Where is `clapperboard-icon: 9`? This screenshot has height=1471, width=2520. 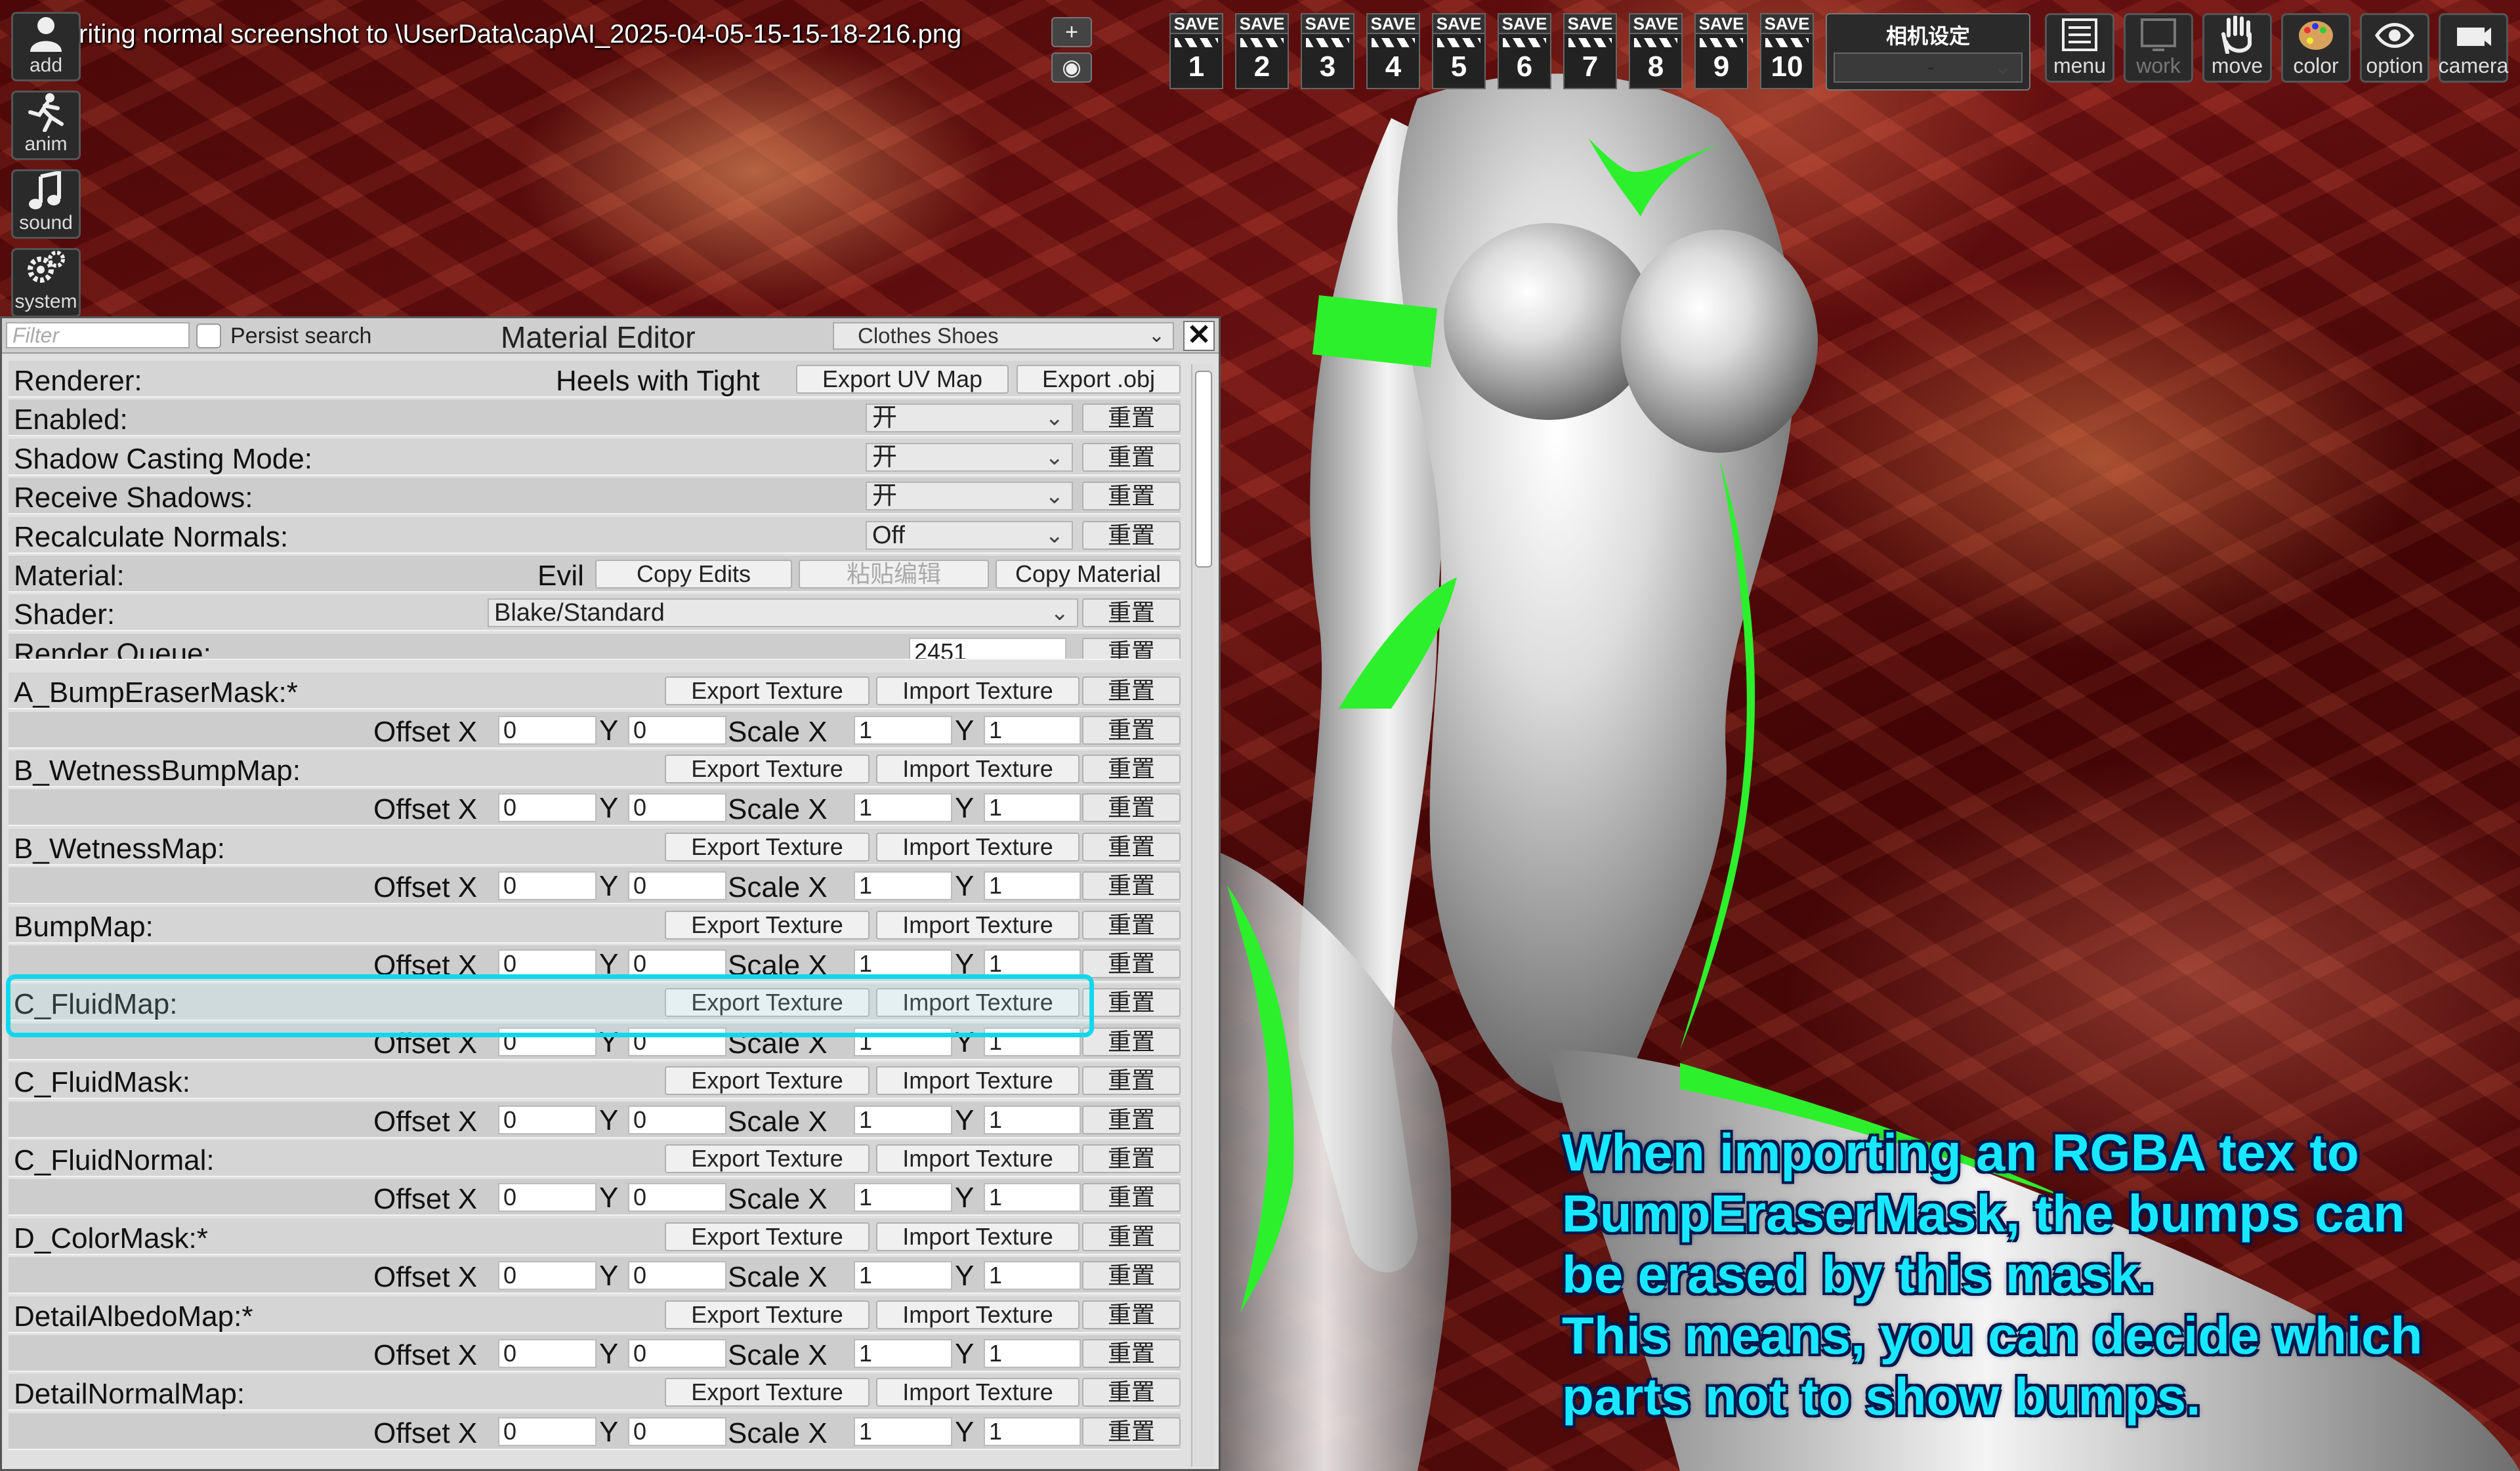 clapperboard-icon: 9 is located at coordinates (1721, 61).